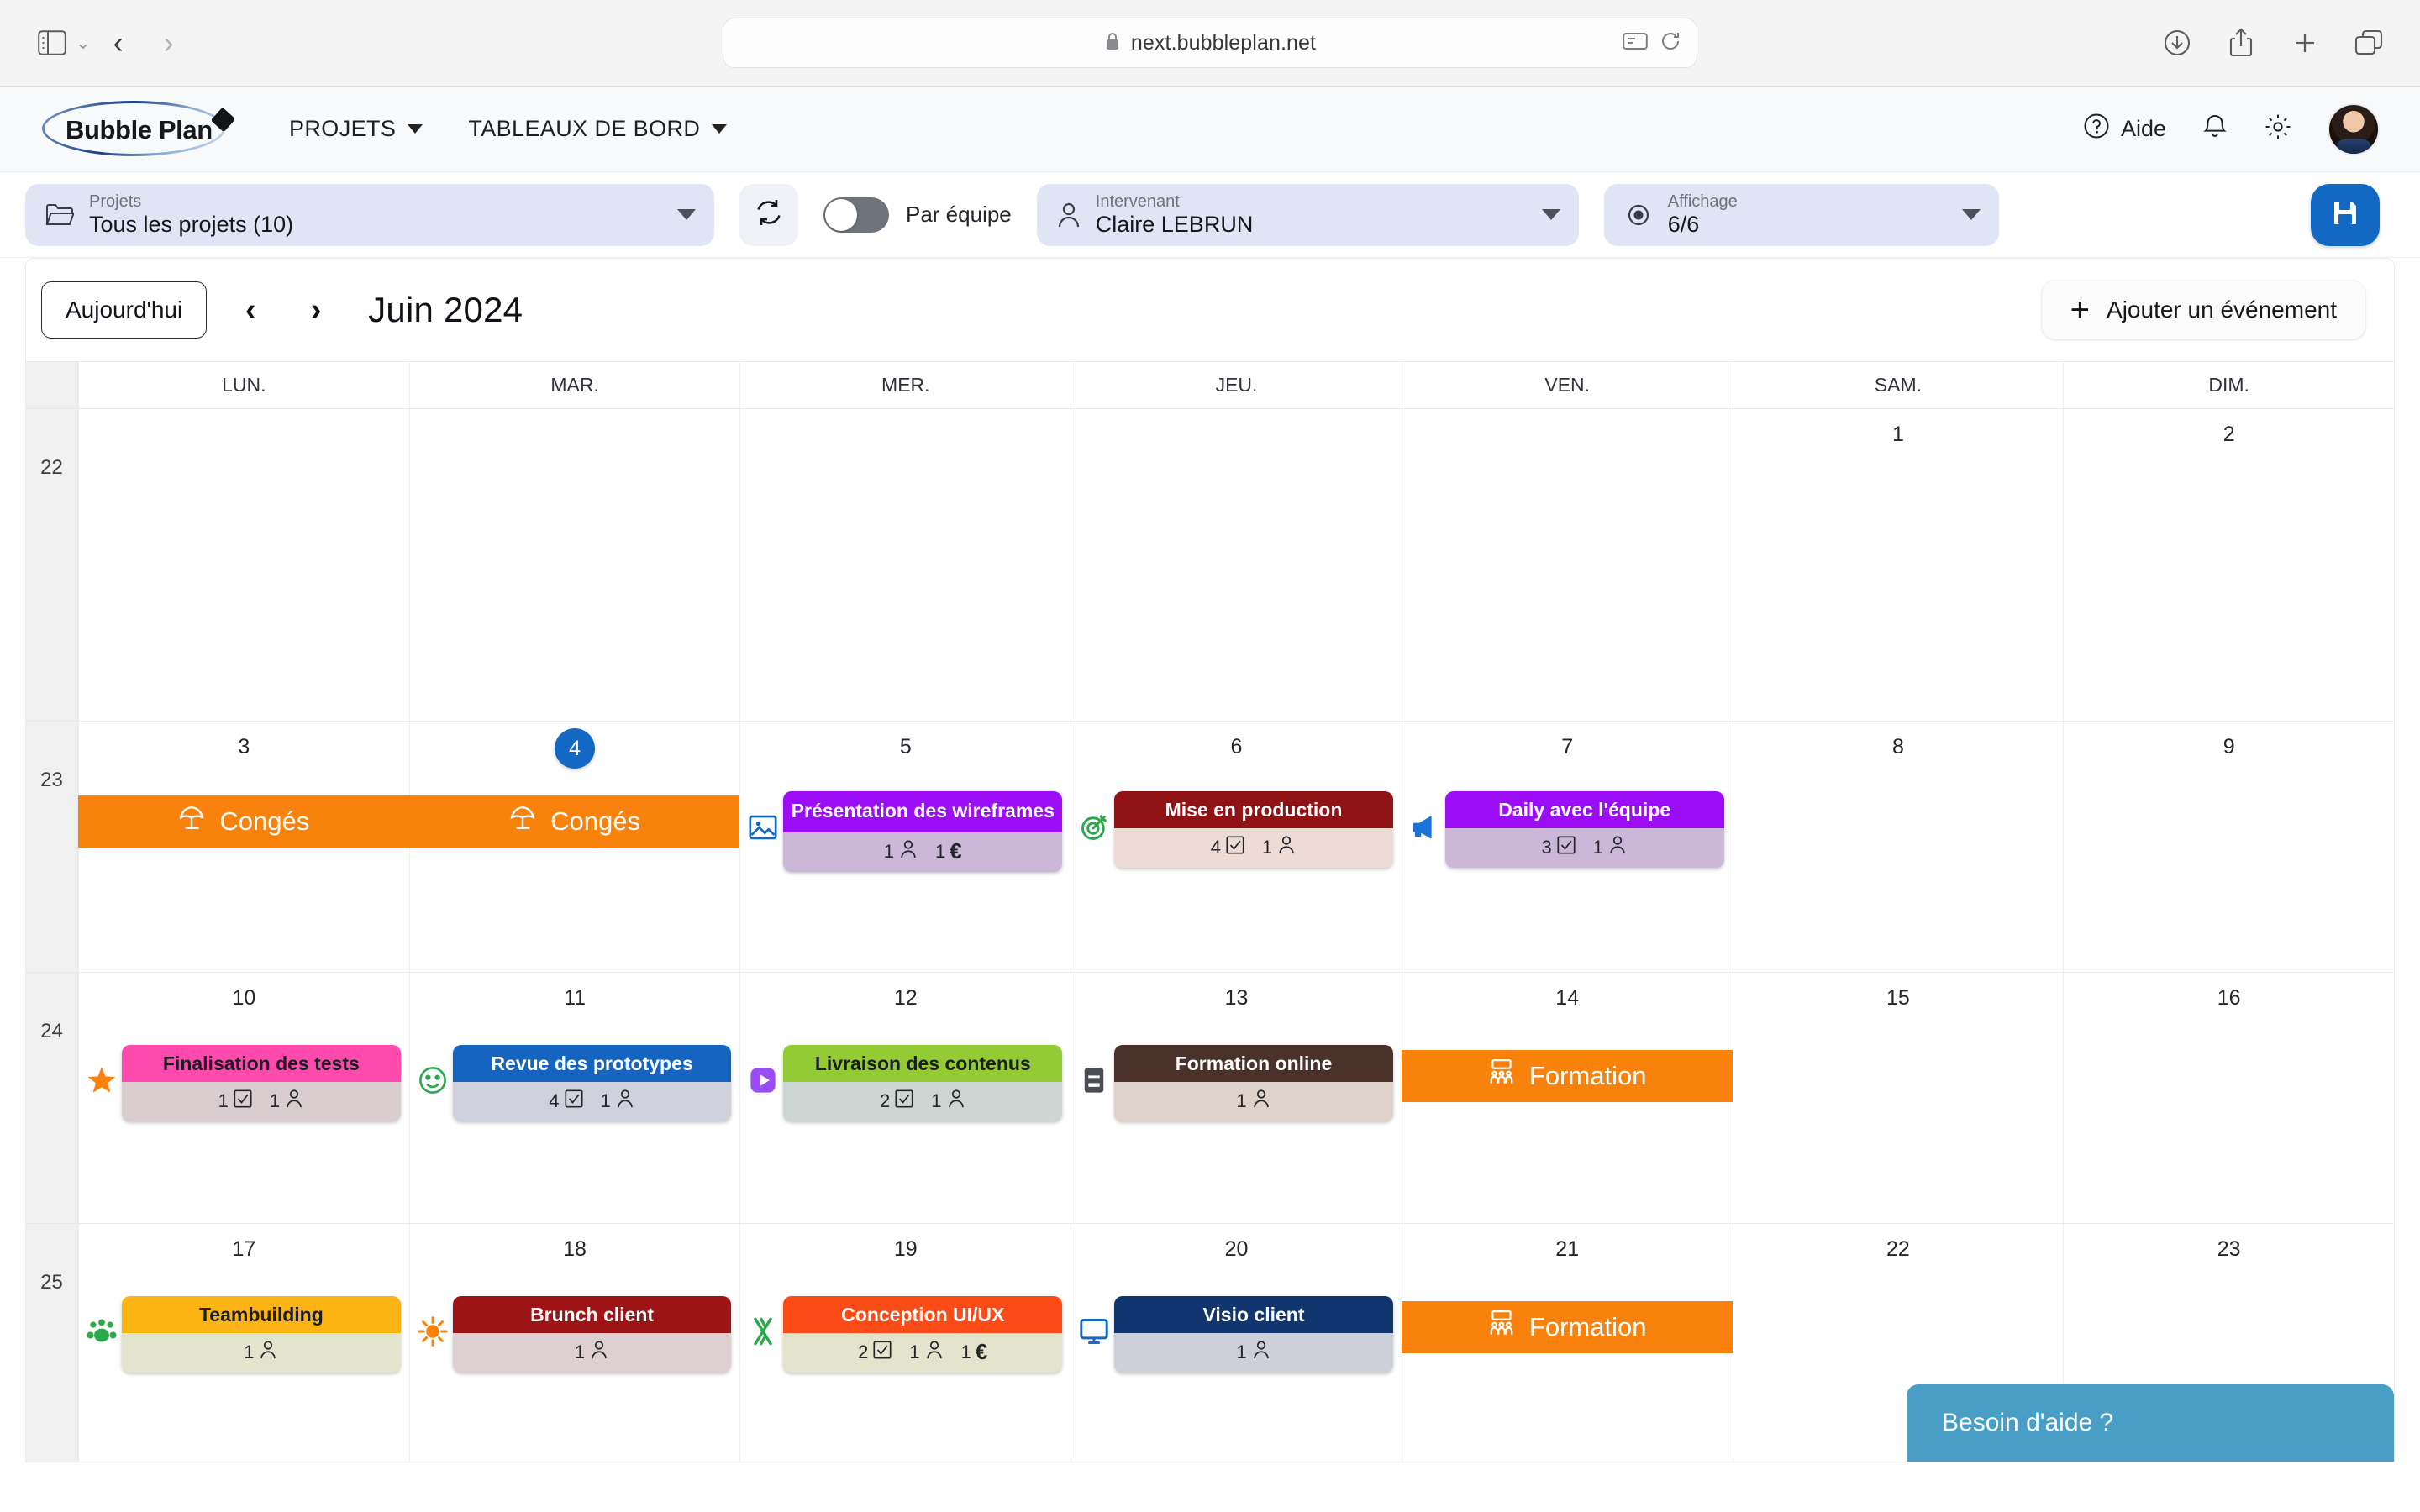 The height and width of the screenshot is (1512, 2420). What do you see at coordinates (1567, 1076) in the screenshot?
I see `calendar-event-formation-week2: Formation` at bounding box center [1567, 1076].